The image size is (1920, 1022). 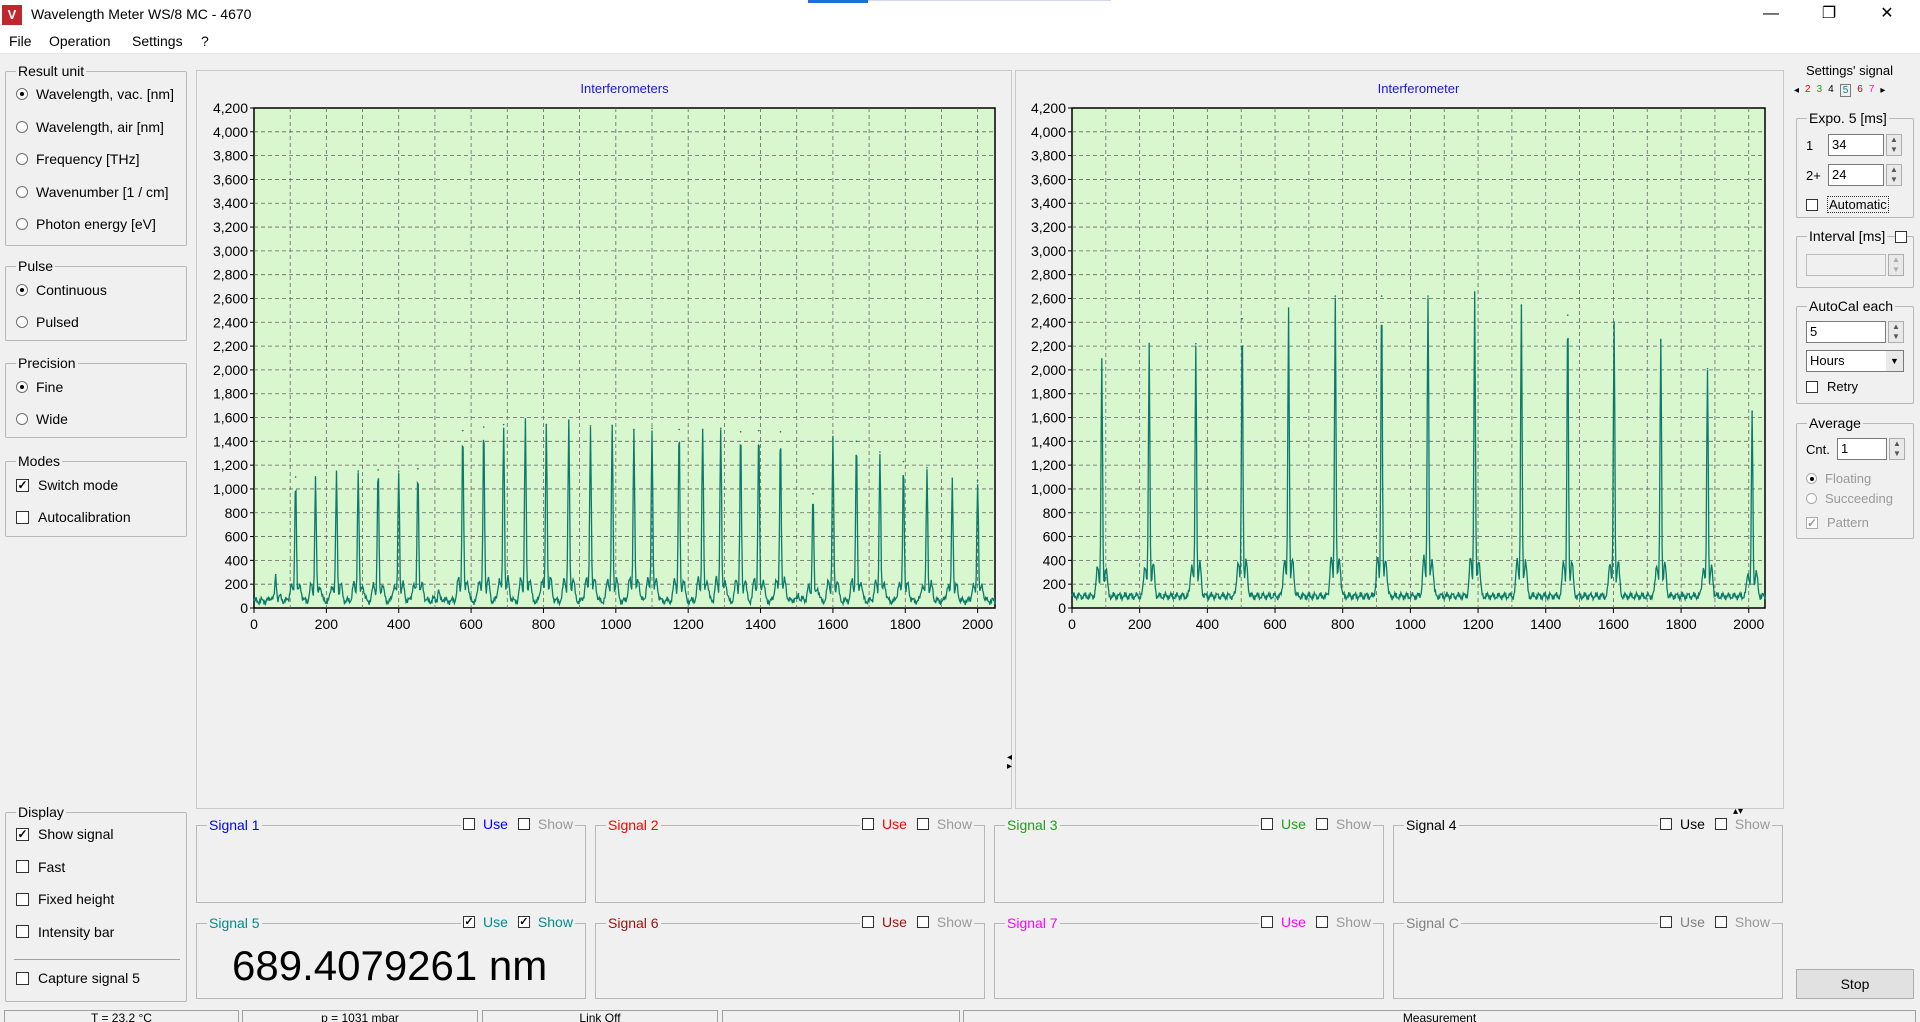 I want to click on signal-panel-5: Signal 5 ✓ Use ✓ Show 689.4079261 nm, so click(x=391, y=956).